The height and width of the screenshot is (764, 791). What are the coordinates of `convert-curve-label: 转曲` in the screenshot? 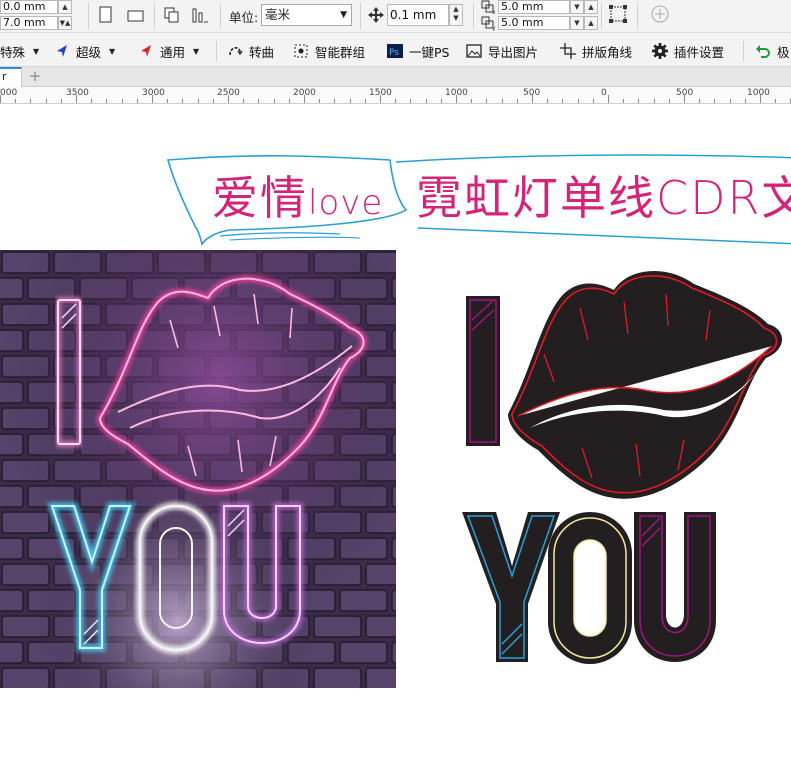 It's located at (262, 52).